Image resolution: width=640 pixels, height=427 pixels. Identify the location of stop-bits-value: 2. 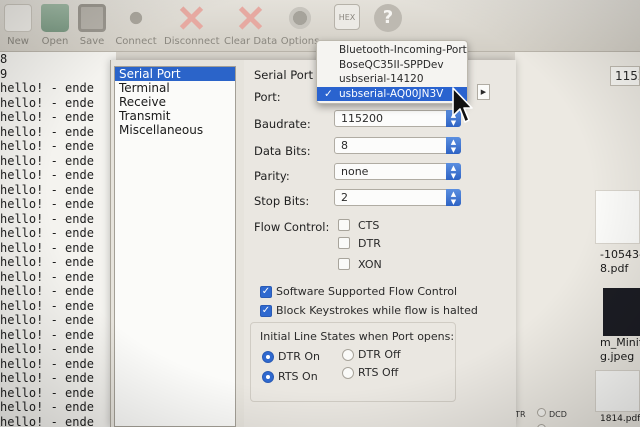
(344, 197).